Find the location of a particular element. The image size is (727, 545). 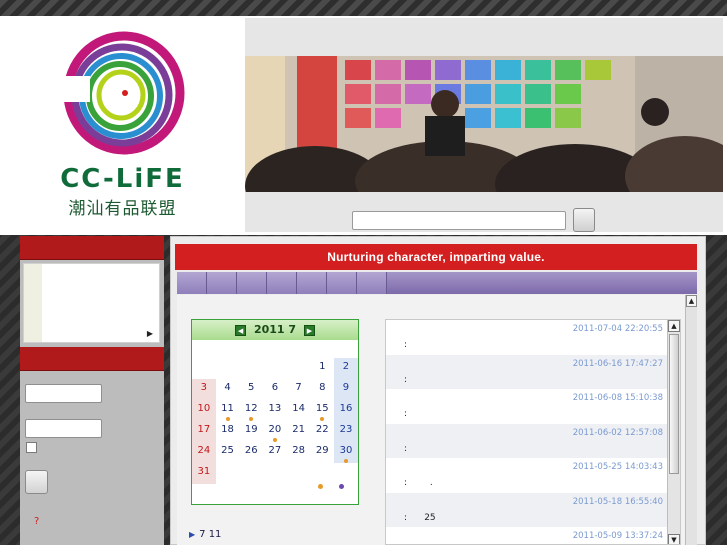

logo-text-cn: 潮汕有品联盟 is located at coordinates (122, 209).